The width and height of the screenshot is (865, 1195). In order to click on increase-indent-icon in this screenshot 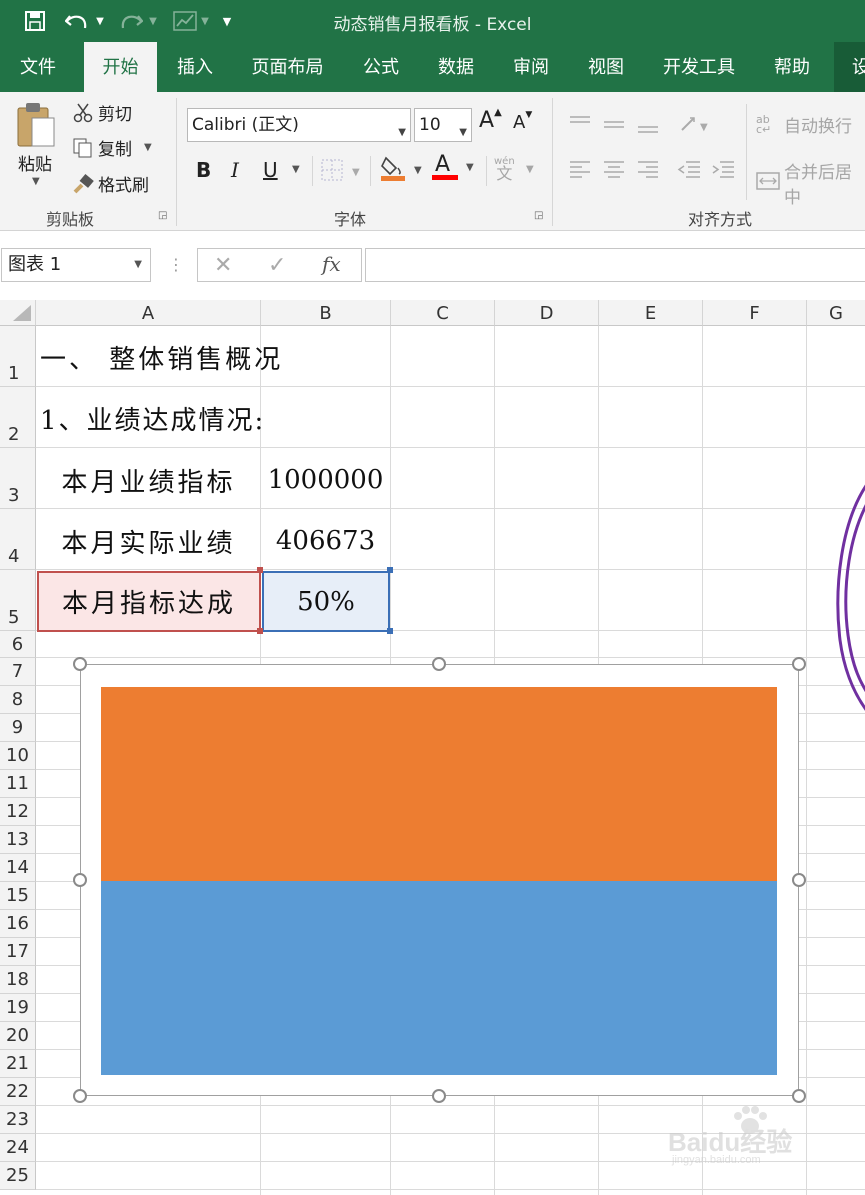, I will do `click(723, 172)`.